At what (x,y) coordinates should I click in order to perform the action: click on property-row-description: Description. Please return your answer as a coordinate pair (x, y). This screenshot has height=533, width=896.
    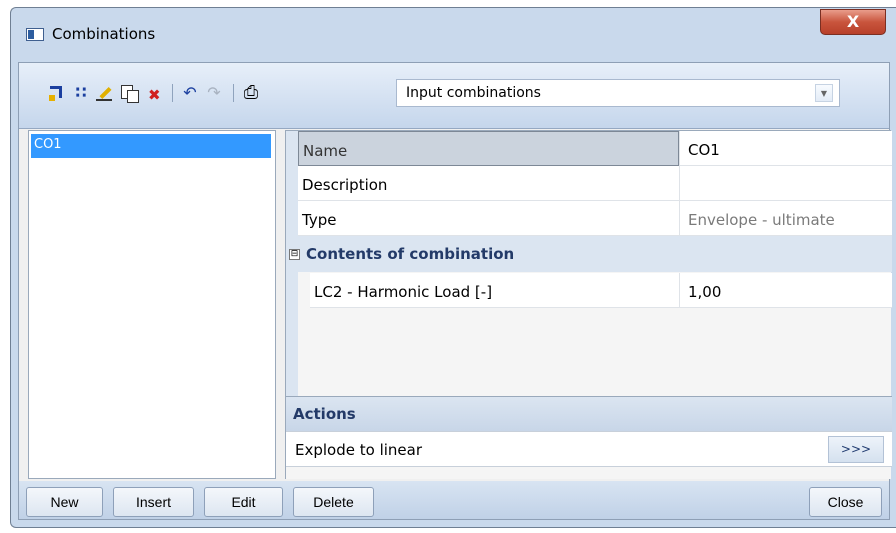
    Looking at the image, I should click on (595, 184).